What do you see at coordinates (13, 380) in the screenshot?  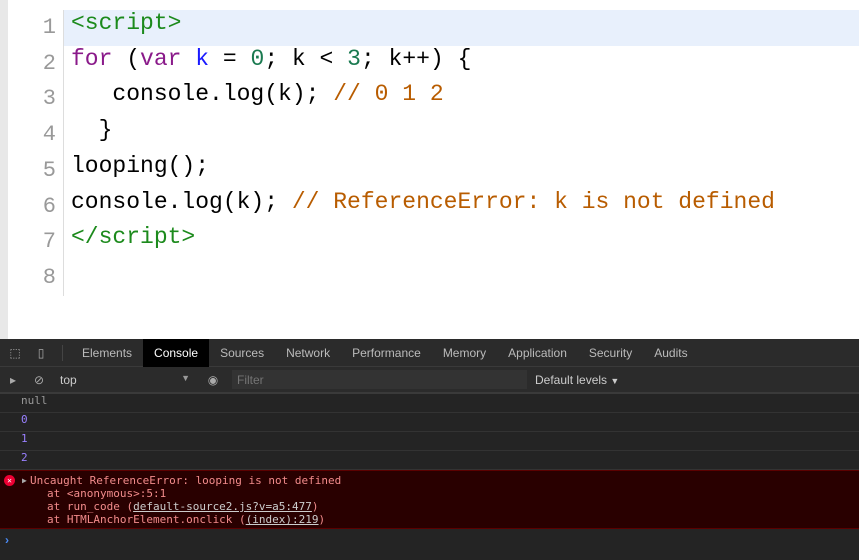 I see `sidebar-toggle-icon: ▸` at bounding box center [13, 380].